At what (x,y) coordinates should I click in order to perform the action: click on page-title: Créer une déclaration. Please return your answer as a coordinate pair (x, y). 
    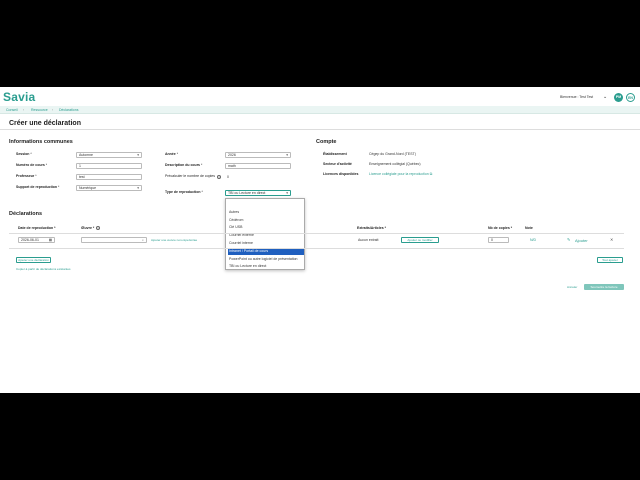
    Looking at the image, I should click on (45, 123).